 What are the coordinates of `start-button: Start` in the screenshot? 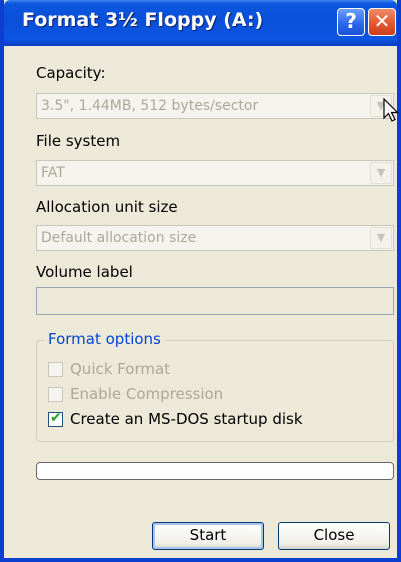 It's located at (208, 536).